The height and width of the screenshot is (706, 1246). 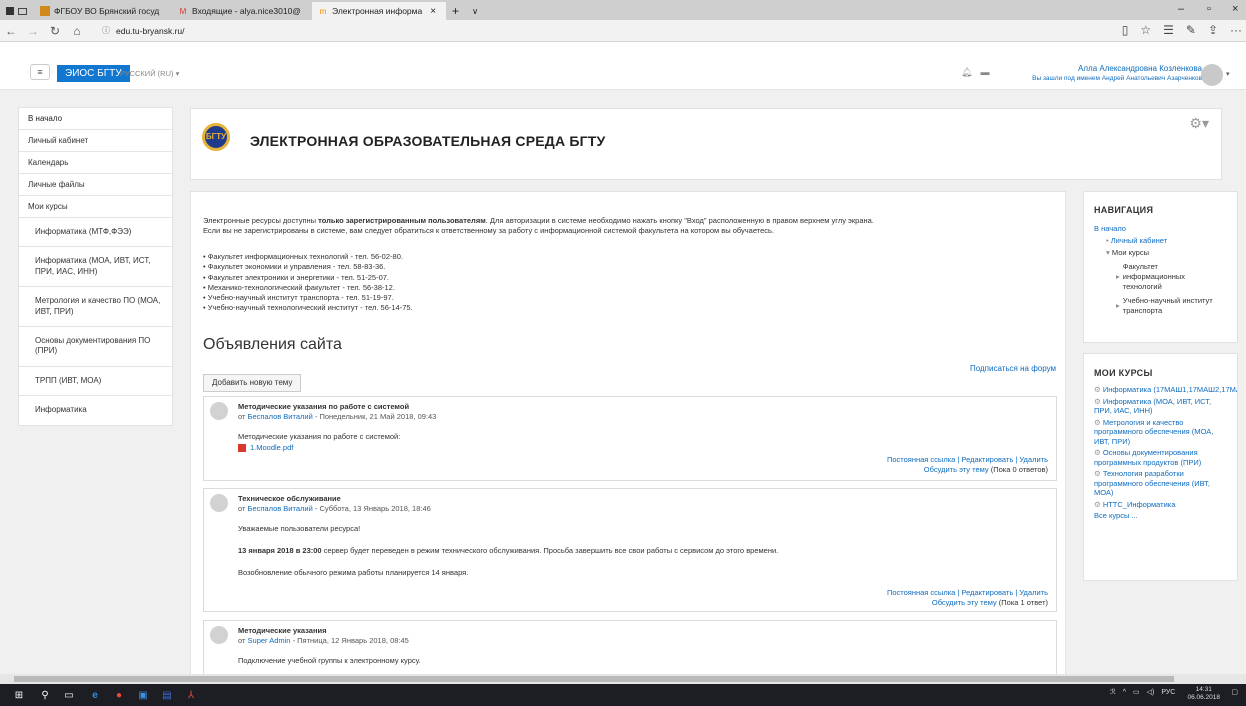 I want to click on course-link: НТТС_Информатика, so click(x=1139, y=504).